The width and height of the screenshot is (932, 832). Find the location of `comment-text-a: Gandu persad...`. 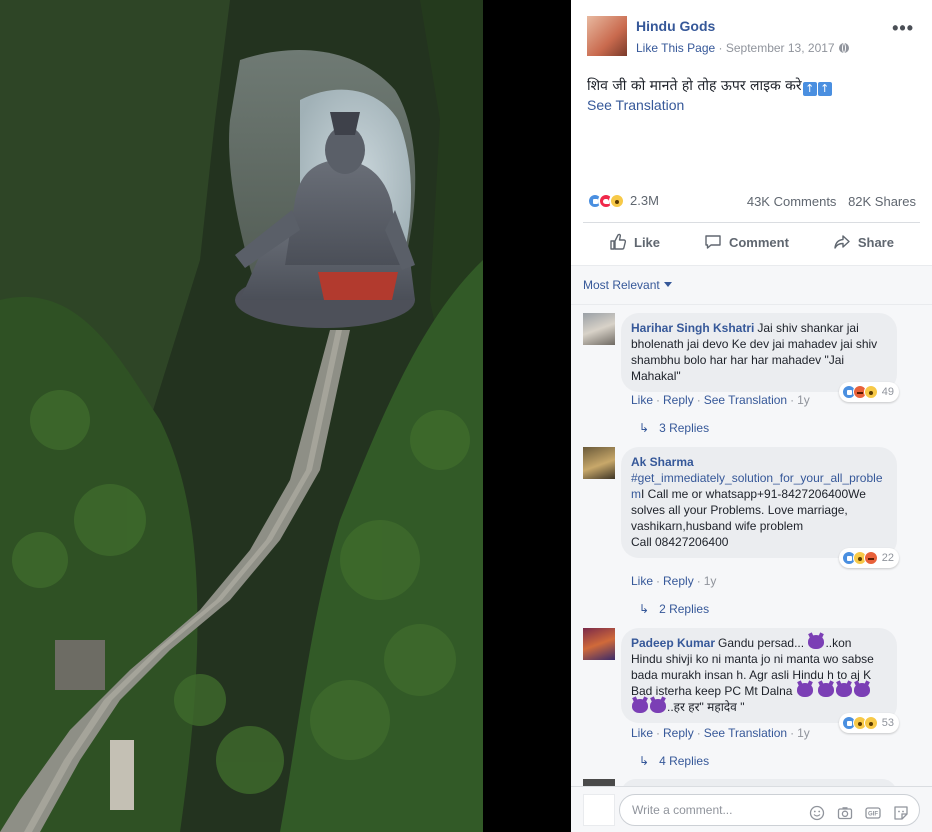

comment-text-a: Gandu persad... is located at coordinates (761, 643).